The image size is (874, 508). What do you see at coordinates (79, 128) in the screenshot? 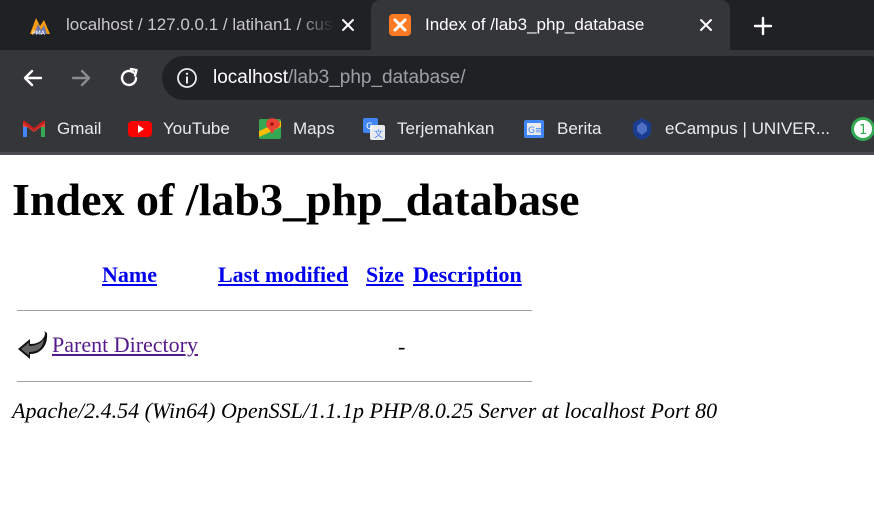
I see `bookmark-label: Gmail` at bounding box center [79, 128].